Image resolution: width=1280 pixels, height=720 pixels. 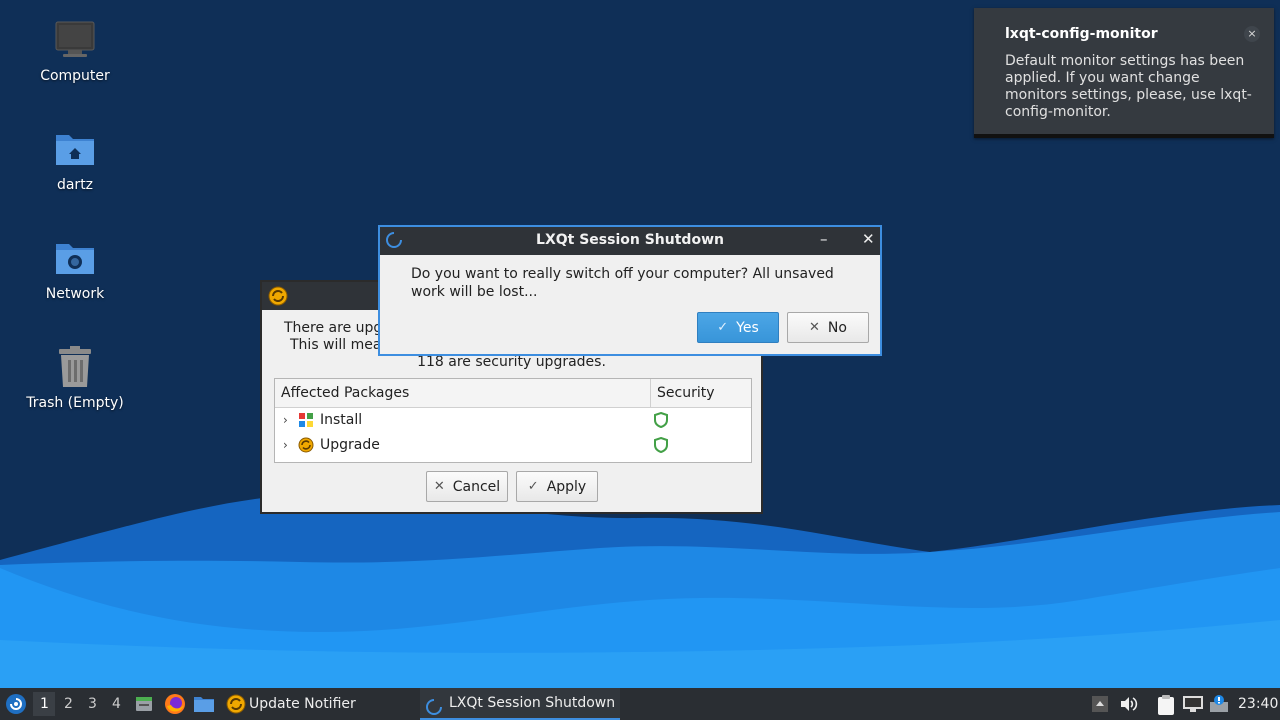 What do you see at coordinates (75, 258) in the screenshot?
I see `network-folder-icon` at bounding box center [75, 258].